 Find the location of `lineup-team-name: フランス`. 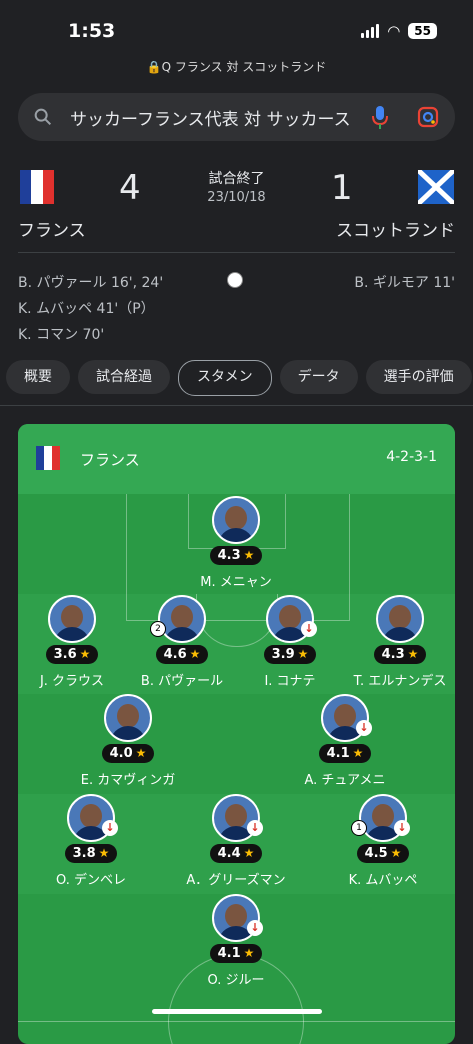

lineup-team-name: フランス is located at coordinates (110, 460).